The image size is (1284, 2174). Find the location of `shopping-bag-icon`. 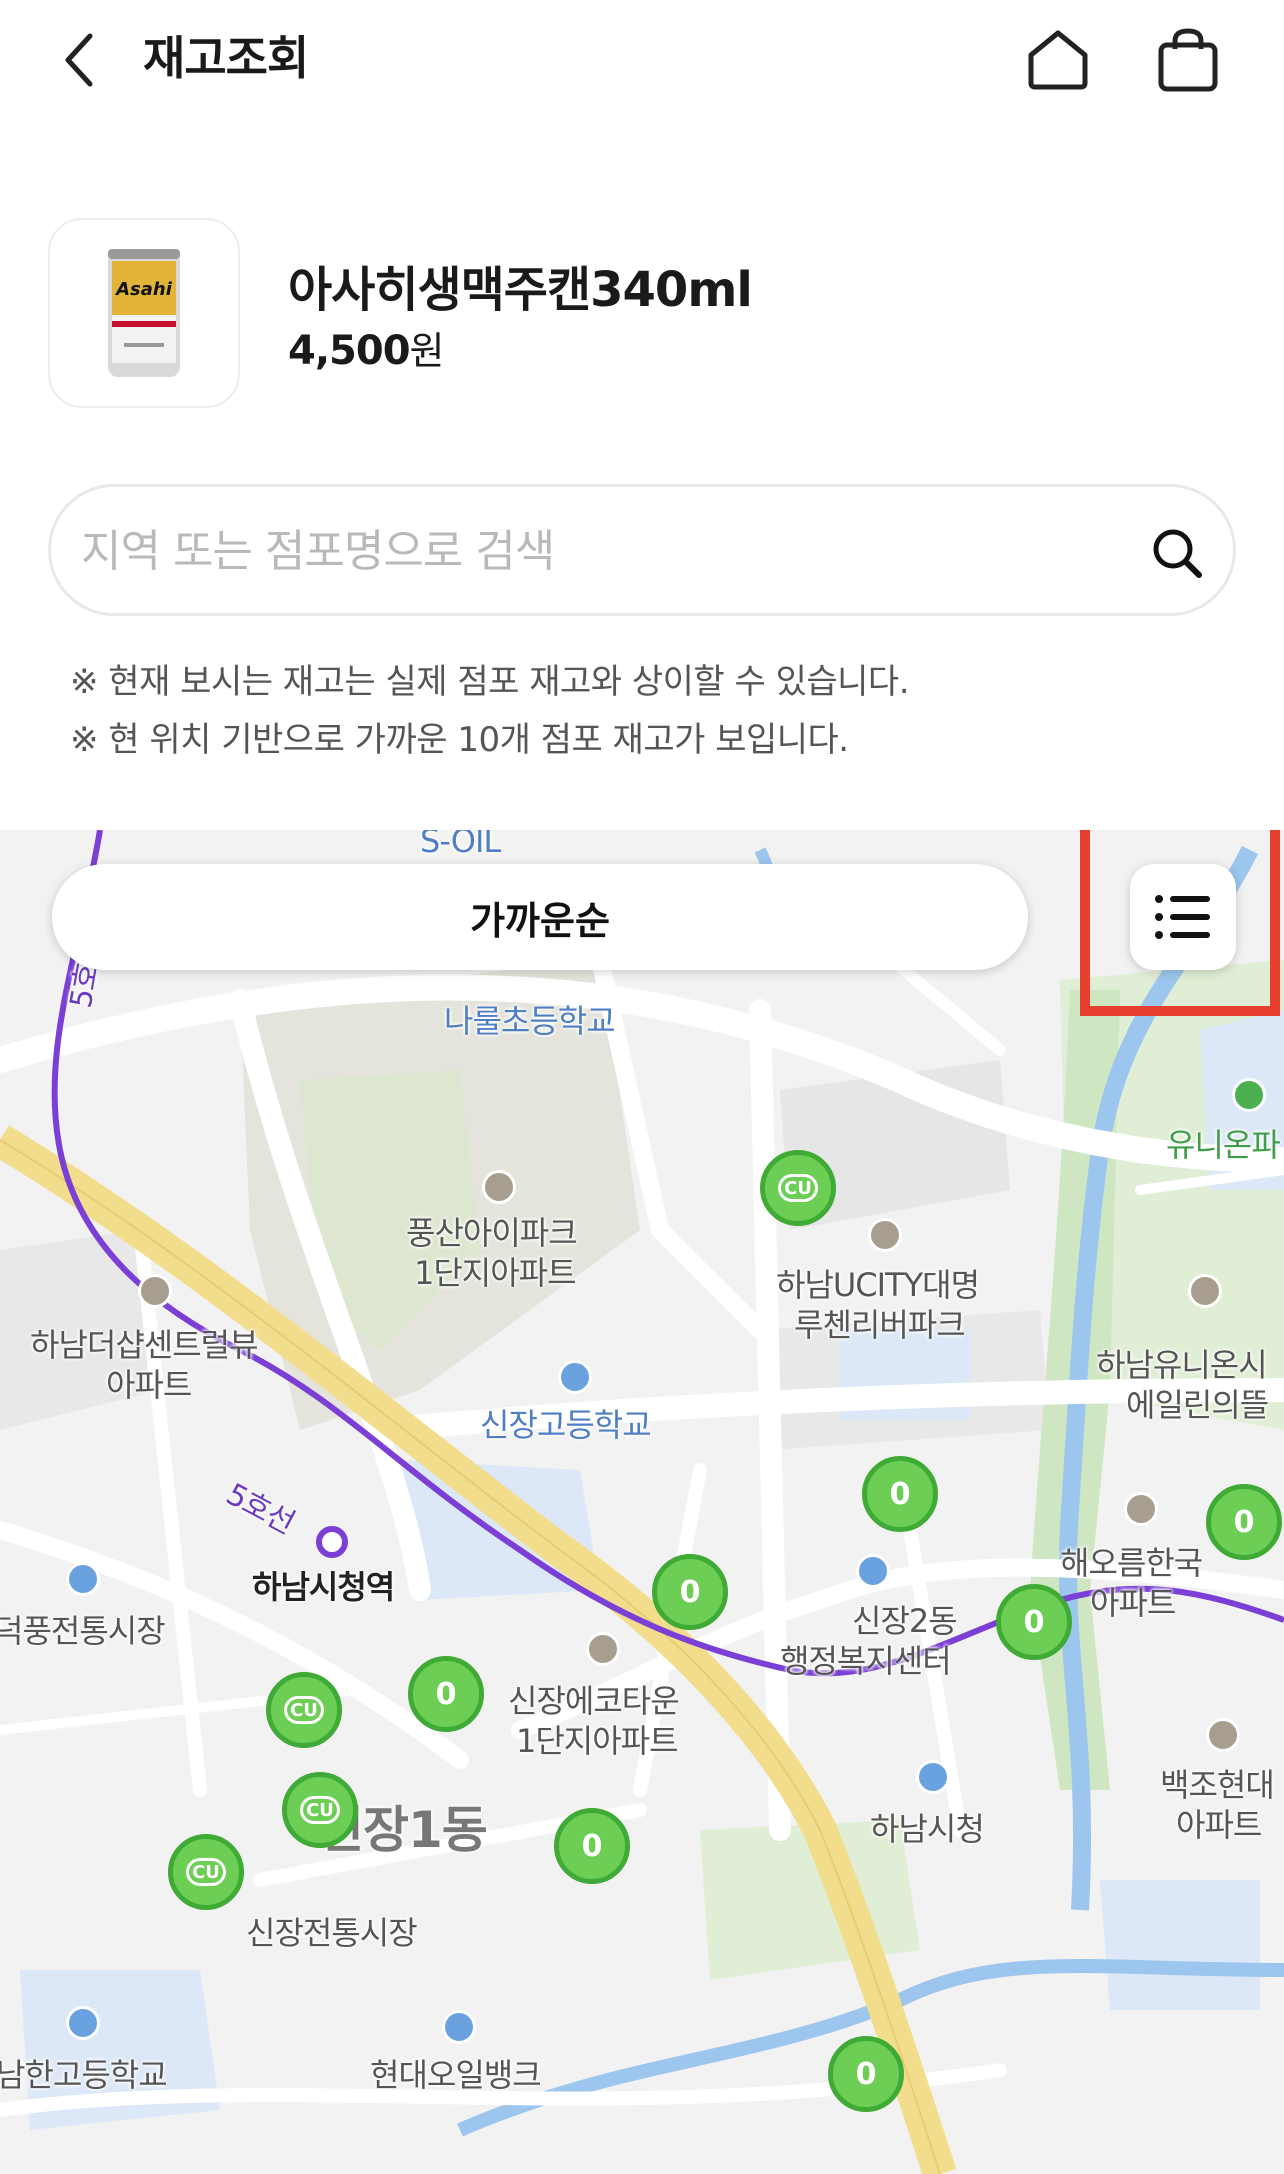

shopping-bag-icon is located at coordinates (1188, 60).